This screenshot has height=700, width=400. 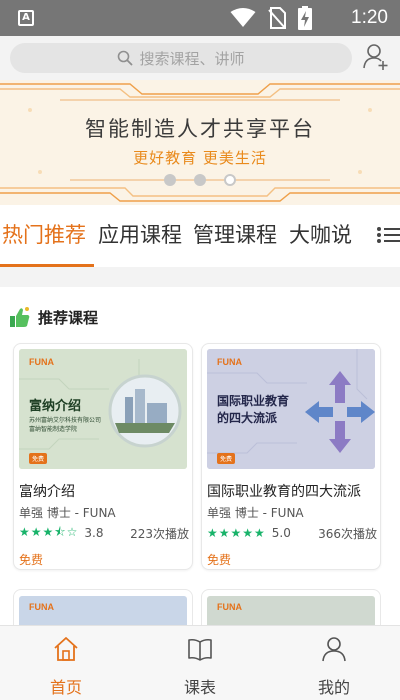 I want to click on thumbnail-heading: 富纳介绍, so click(x=55, y=406).